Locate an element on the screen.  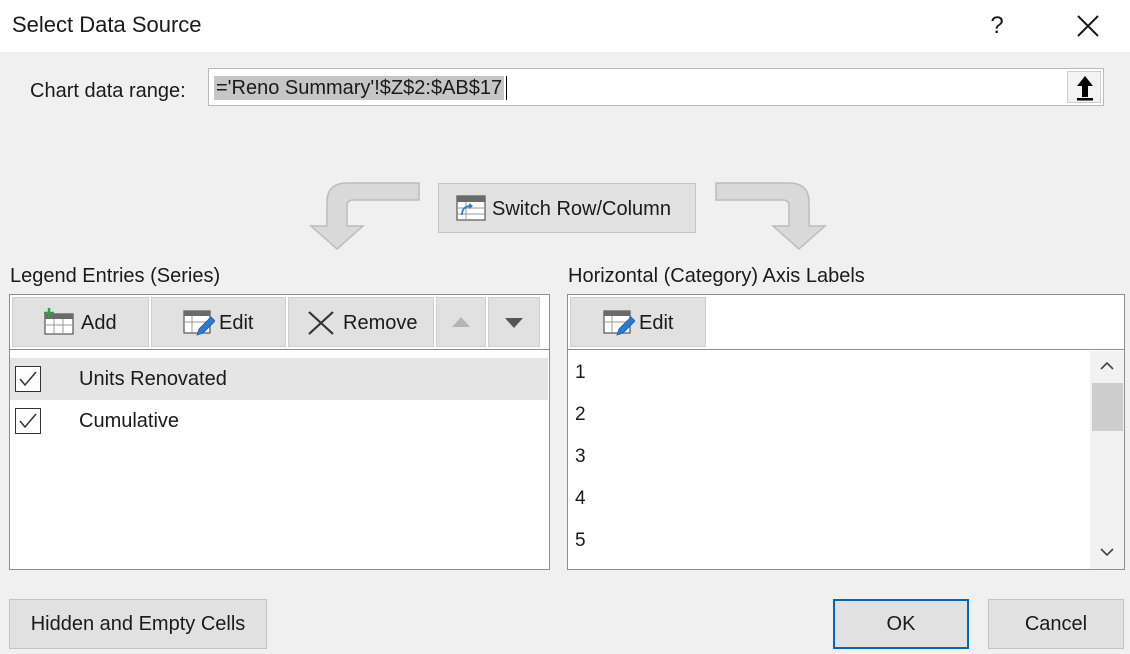
ok-button: OK is located at coordinates (901, 624).